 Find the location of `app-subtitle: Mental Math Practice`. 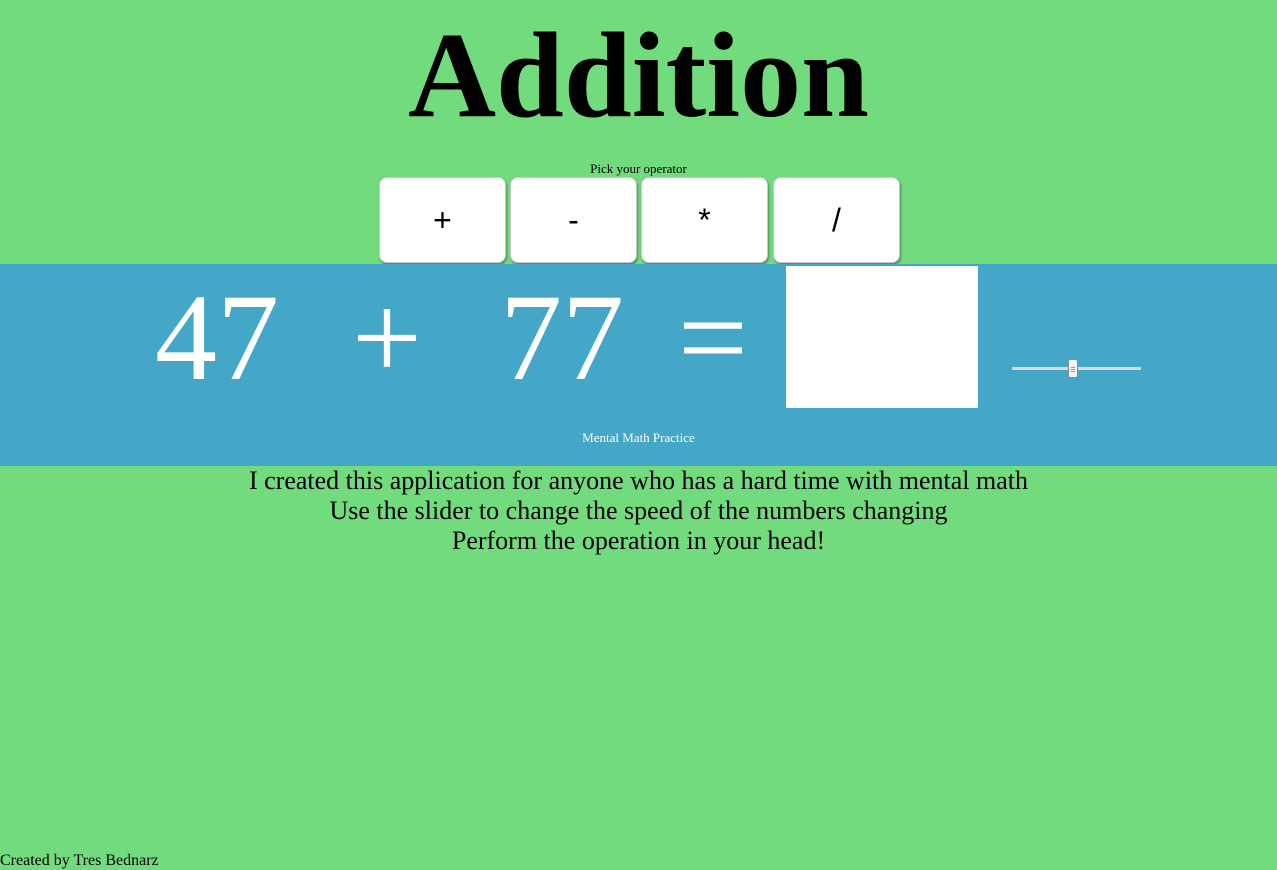

app-subtitle: Mental Math Practice is located at coordinates (638, 437).